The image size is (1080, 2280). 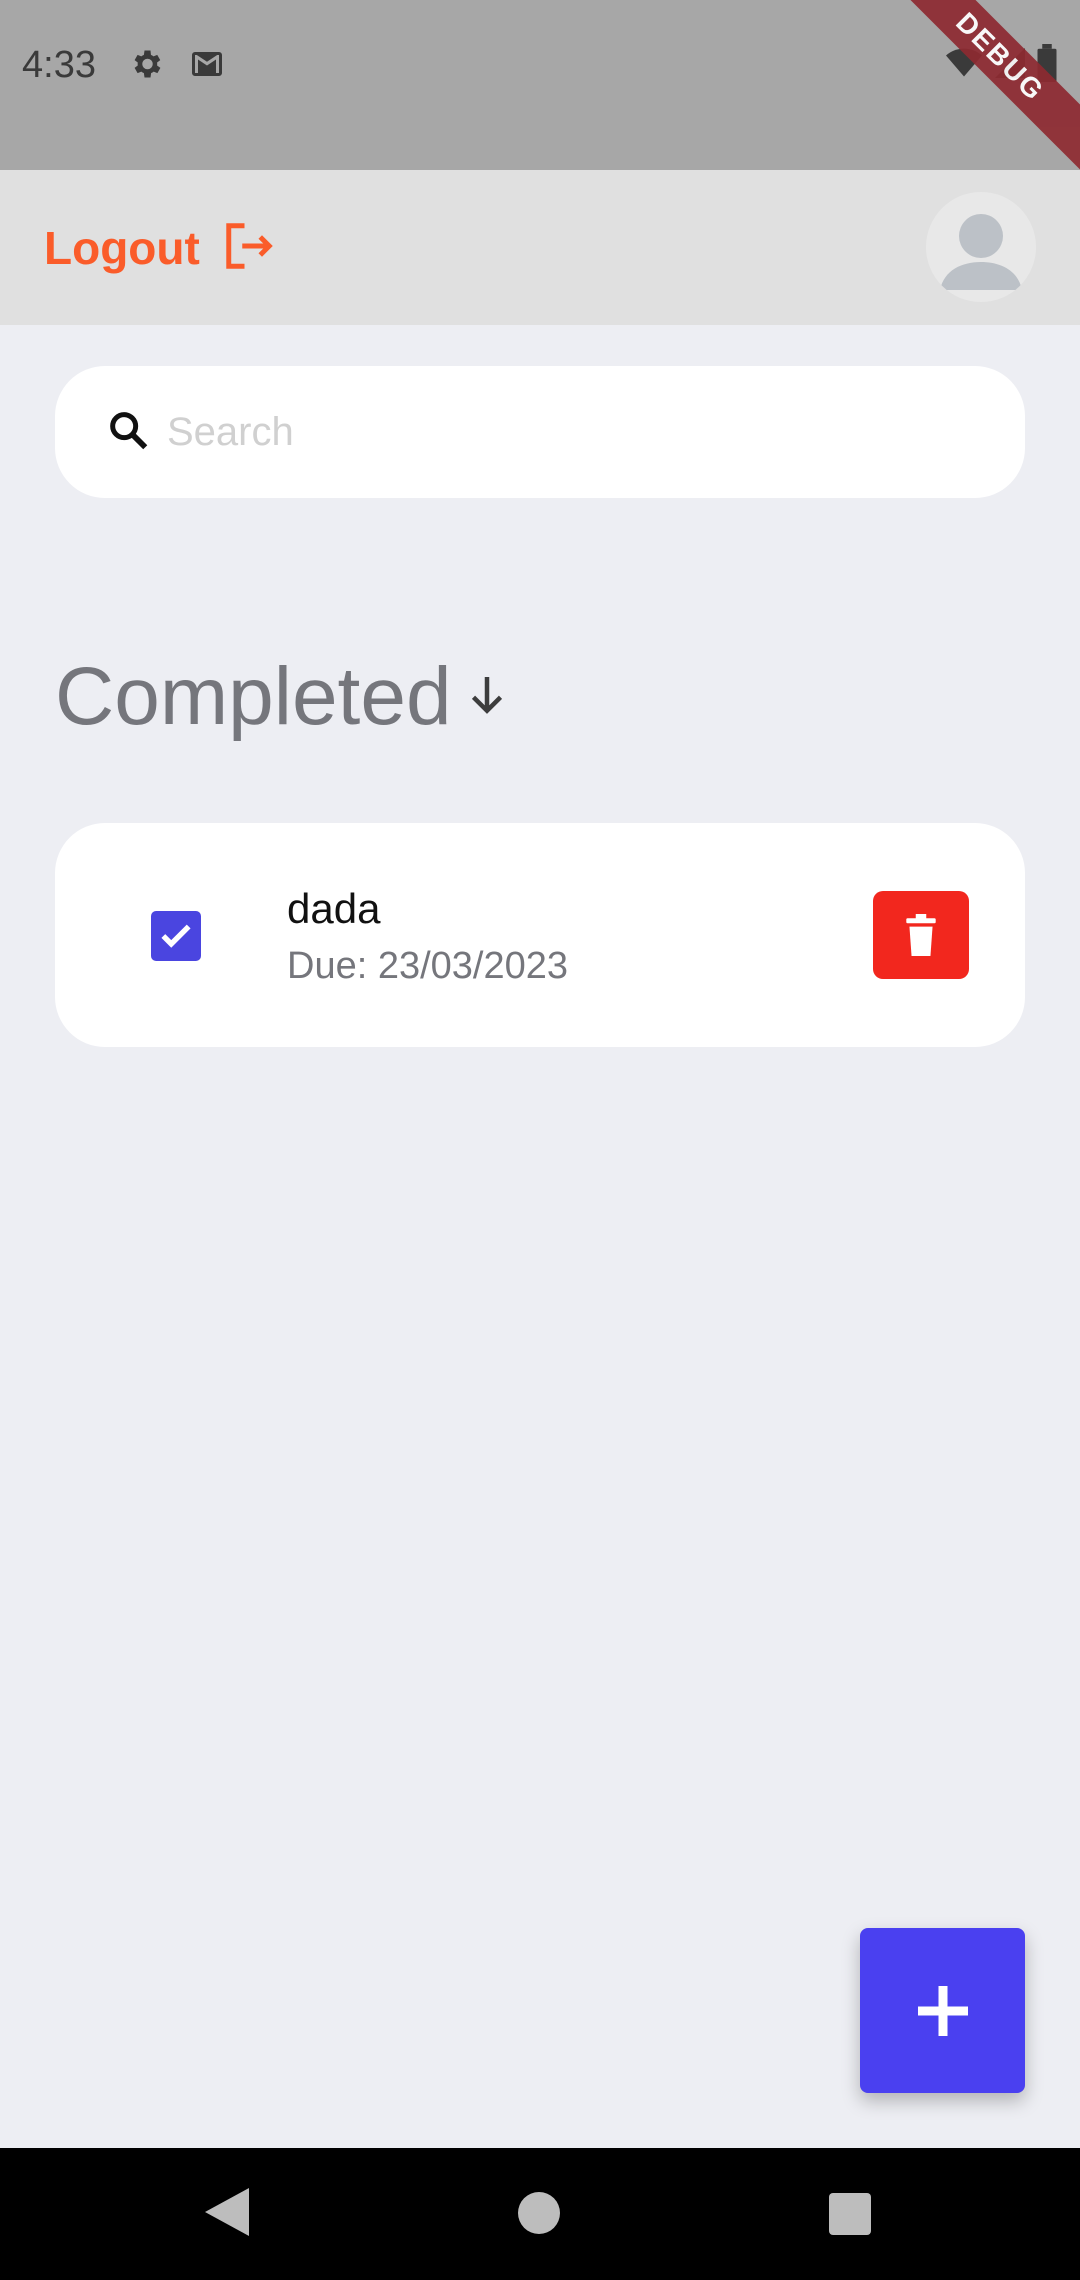 I want to click on gmail-icon, so click(x=207, y=66).